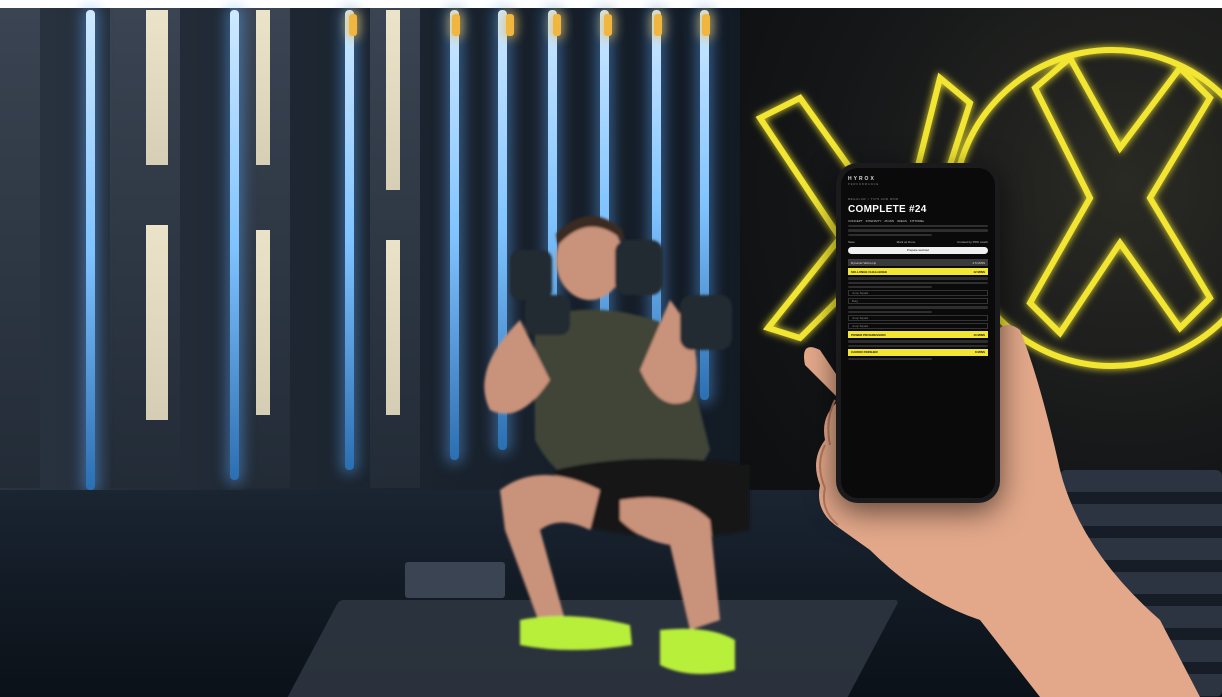 This screenshot has height=697, width=1222. I want to click on app-brand-logo: HYROX, so click(862, 179).